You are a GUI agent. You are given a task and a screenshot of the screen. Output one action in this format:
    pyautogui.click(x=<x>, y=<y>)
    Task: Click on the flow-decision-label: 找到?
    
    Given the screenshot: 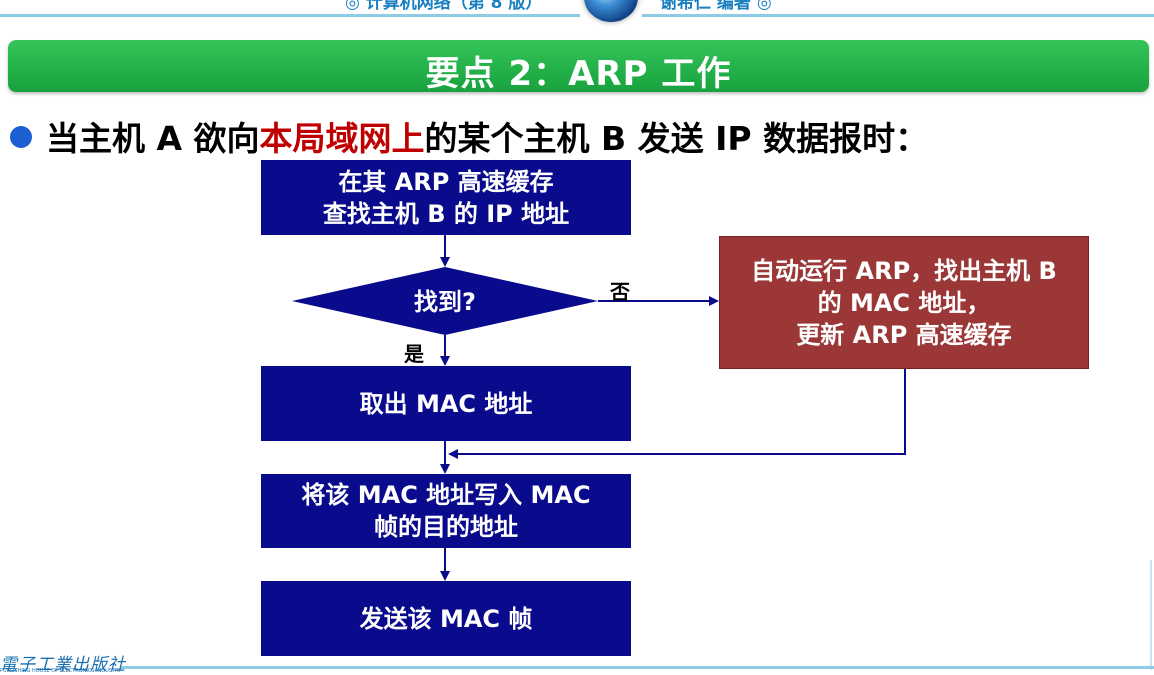 What is the action you would take?
    pyautogui.click(x=445, y=302)
    